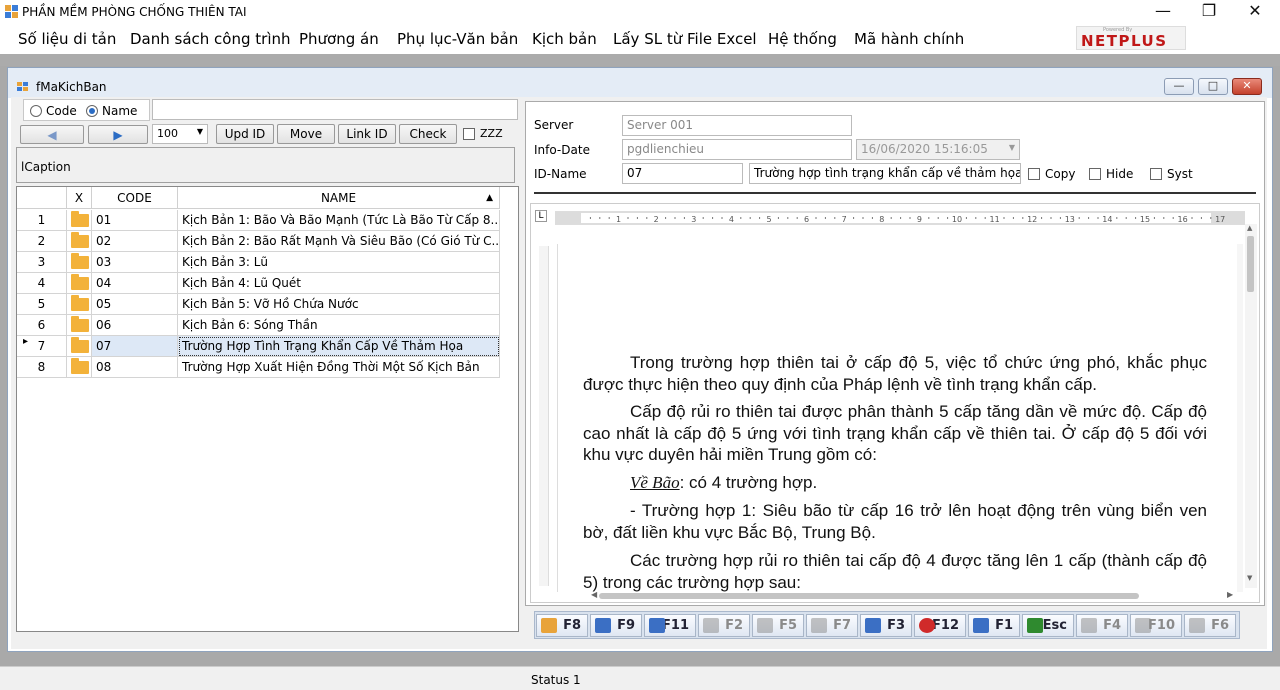 This screenshot has width=1280, height=690. What do you see at coordinates (802, 39) in the screenshot?
I see `menu-he-thong: Hệ thống` at bounding box center [802, 39].